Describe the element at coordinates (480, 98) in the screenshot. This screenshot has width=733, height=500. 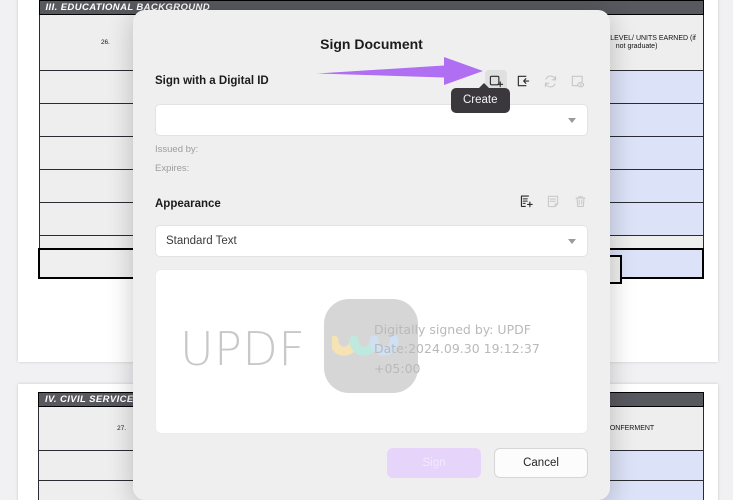
I see `create-tooltip: Create` at that location.